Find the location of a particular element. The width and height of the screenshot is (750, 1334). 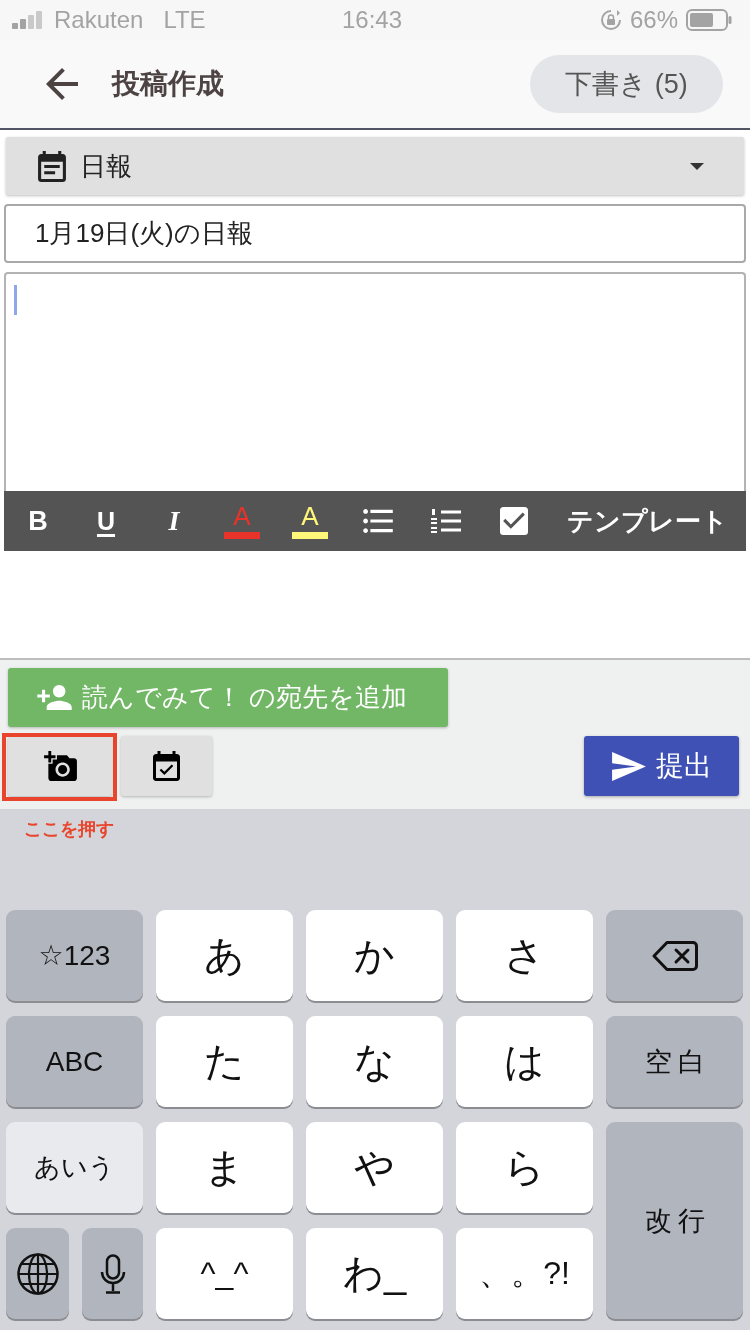

checkbox-icon is located at coordinates (514, 521).